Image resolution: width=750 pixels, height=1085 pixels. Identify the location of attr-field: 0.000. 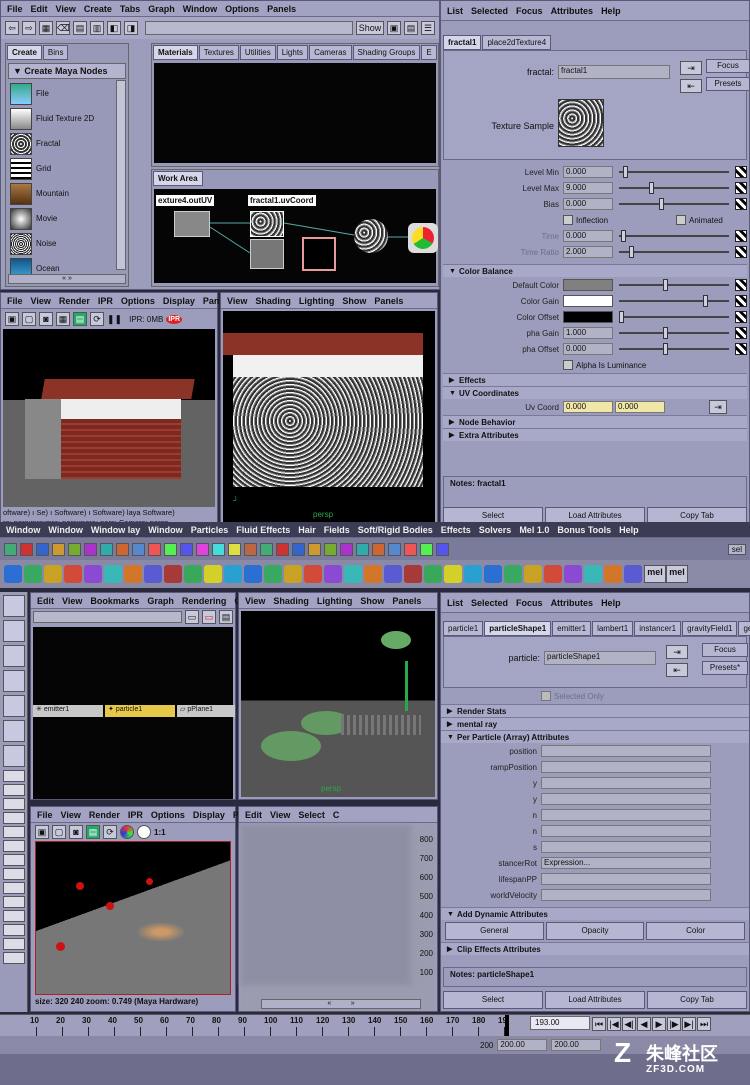
(588, 204).